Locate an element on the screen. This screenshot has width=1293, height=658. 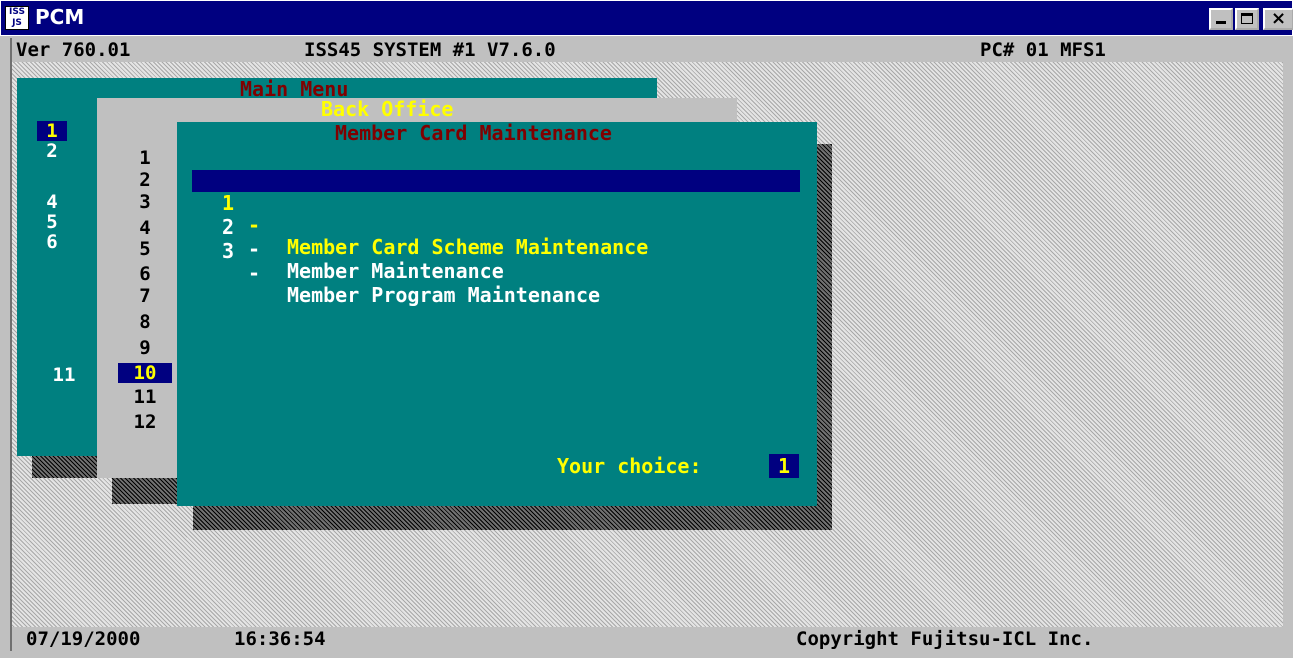
back-office-shadow is located at coordinates (144, 491).